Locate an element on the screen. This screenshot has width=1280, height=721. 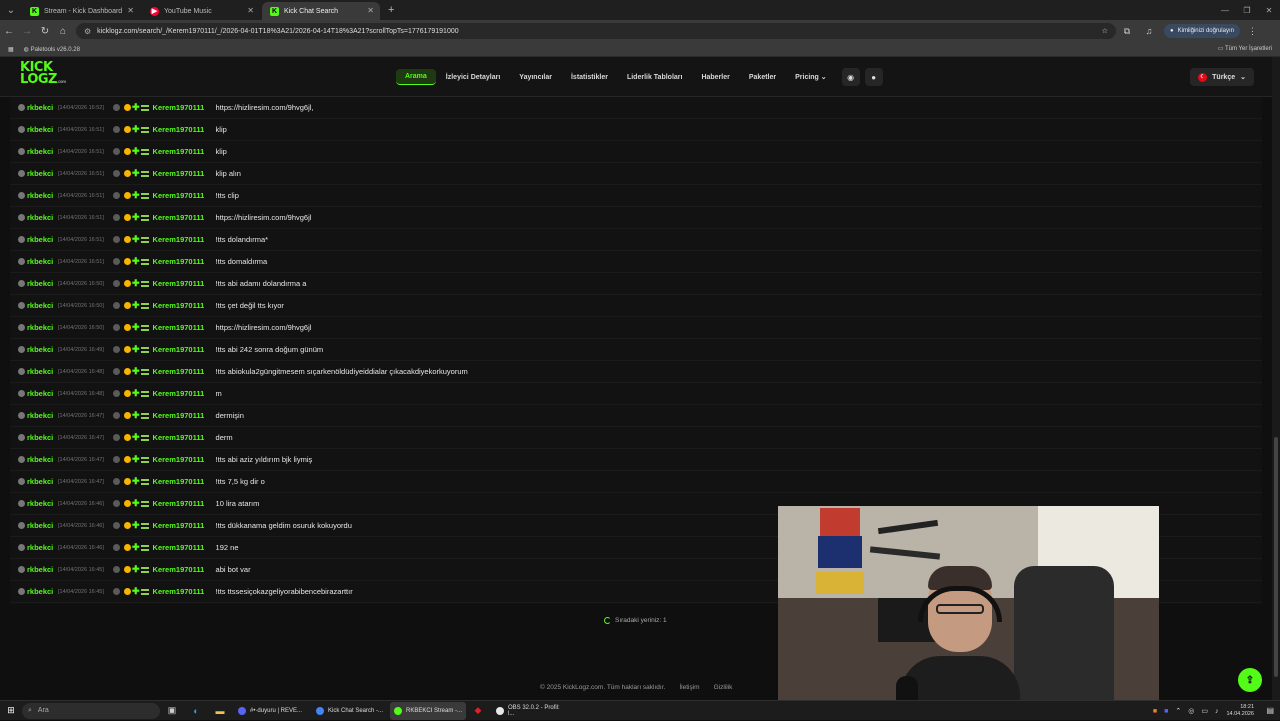
tray-app-icon: ◎ is located at coordinates (1191, 711).